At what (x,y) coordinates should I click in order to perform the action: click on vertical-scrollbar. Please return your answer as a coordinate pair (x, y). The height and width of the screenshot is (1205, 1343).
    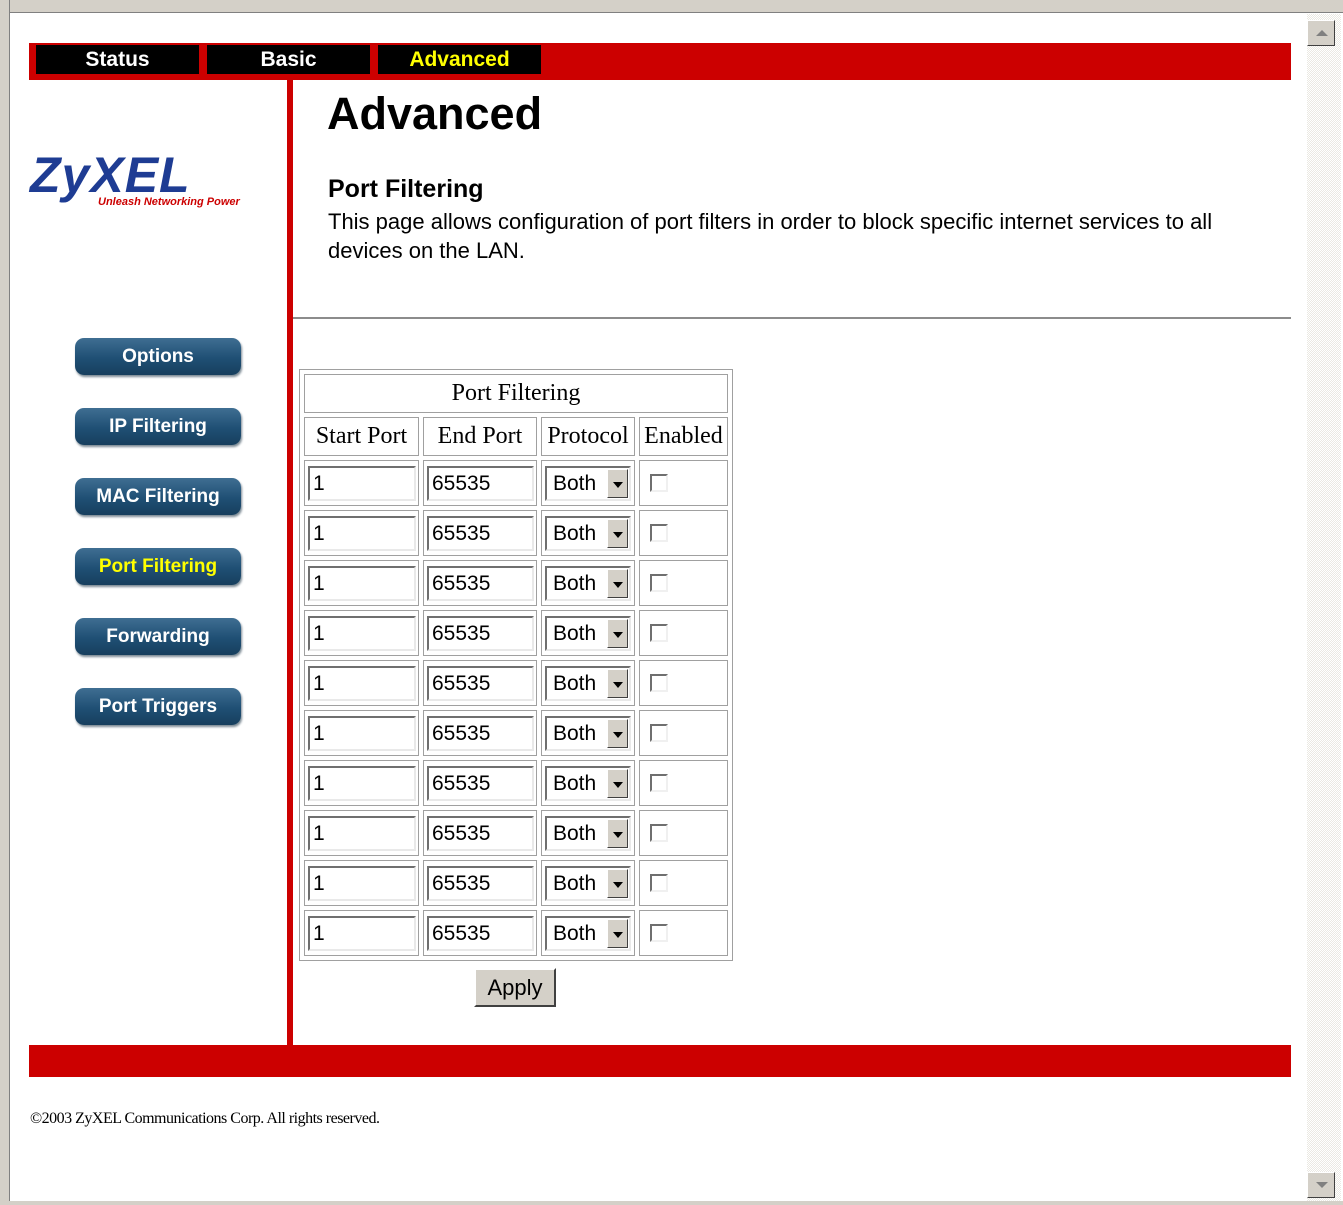
    Looking at the image, I should click on (1324, 607).